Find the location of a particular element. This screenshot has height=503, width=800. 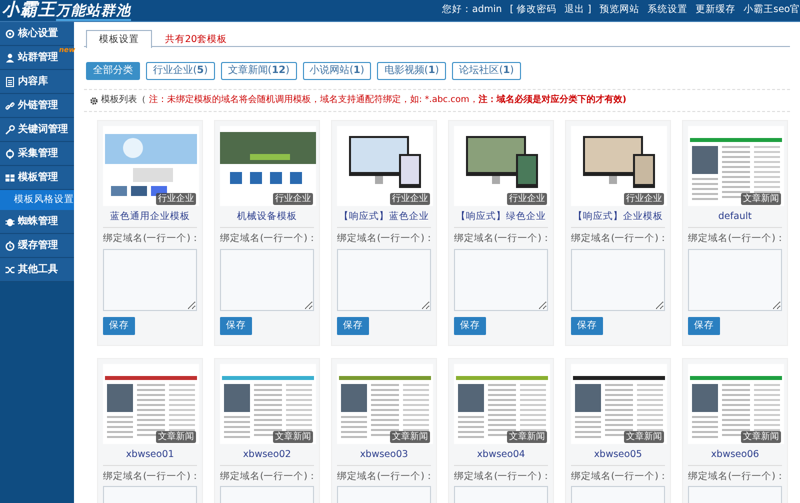

sidebar-label: 外链管理 is located at coordinates (38, 105).